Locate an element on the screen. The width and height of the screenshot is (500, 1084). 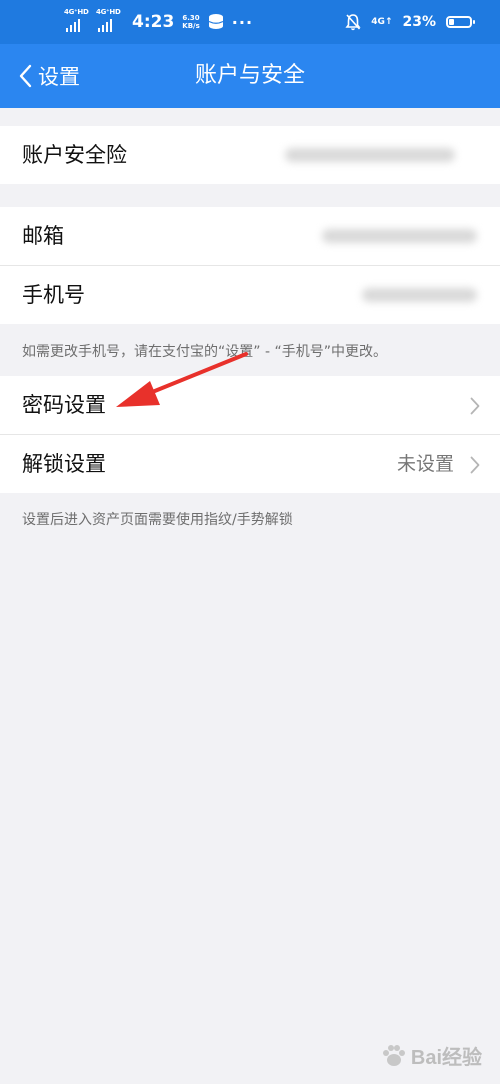
baidu-watermark: Bai经验 is located at coordinates (431, 1055).